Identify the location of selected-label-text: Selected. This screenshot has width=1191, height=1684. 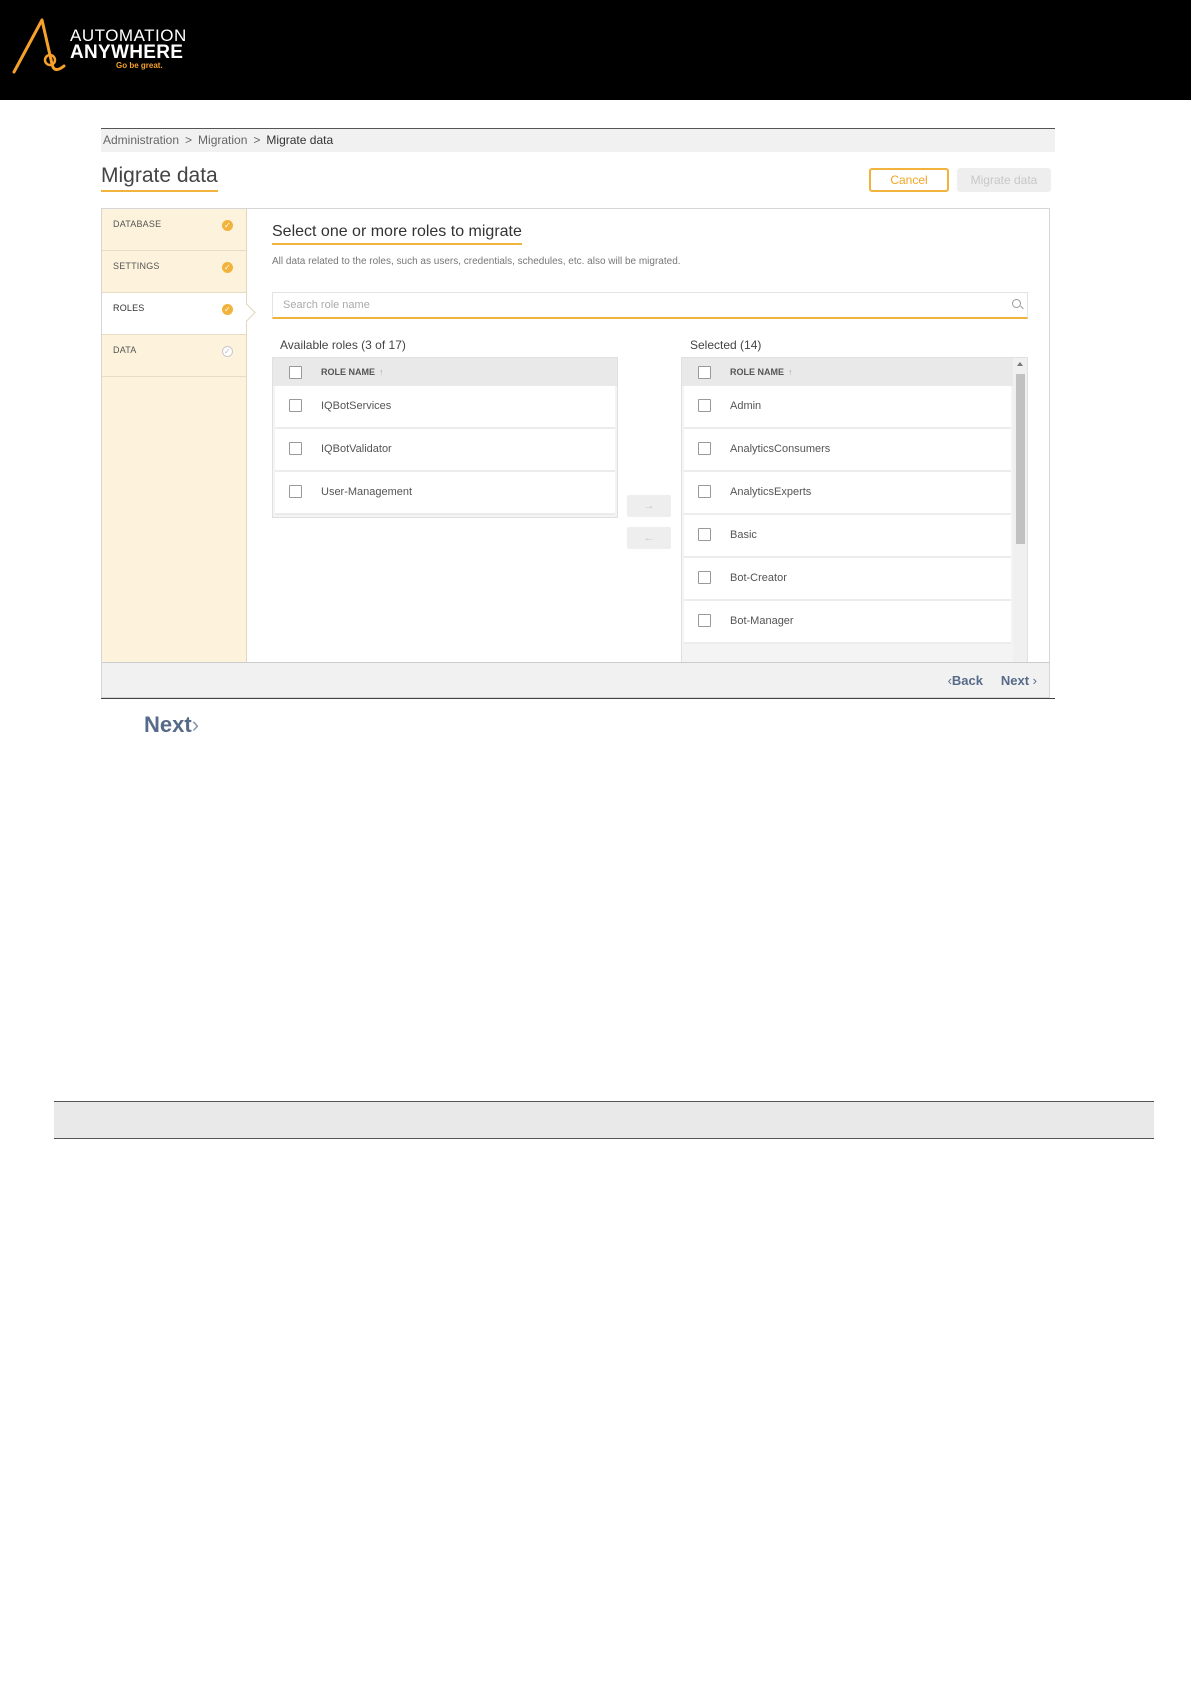
(713, 345).